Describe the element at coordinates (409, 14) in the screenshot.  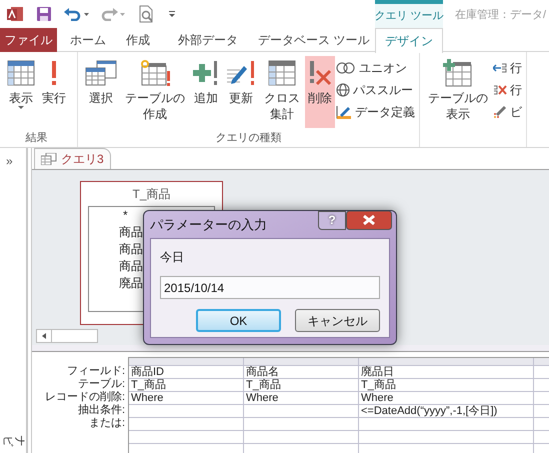
I see `context-tab-title: クエリ ツール` at that location.